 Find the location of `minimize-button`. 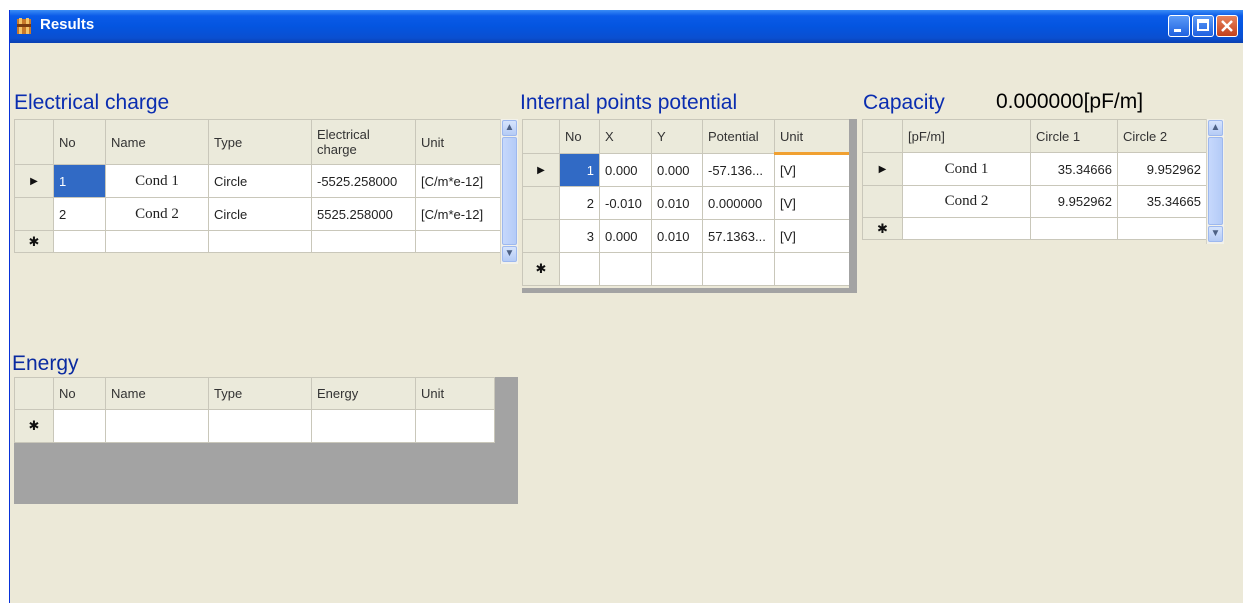

minimize-button is located at coordinates (1179, 26).